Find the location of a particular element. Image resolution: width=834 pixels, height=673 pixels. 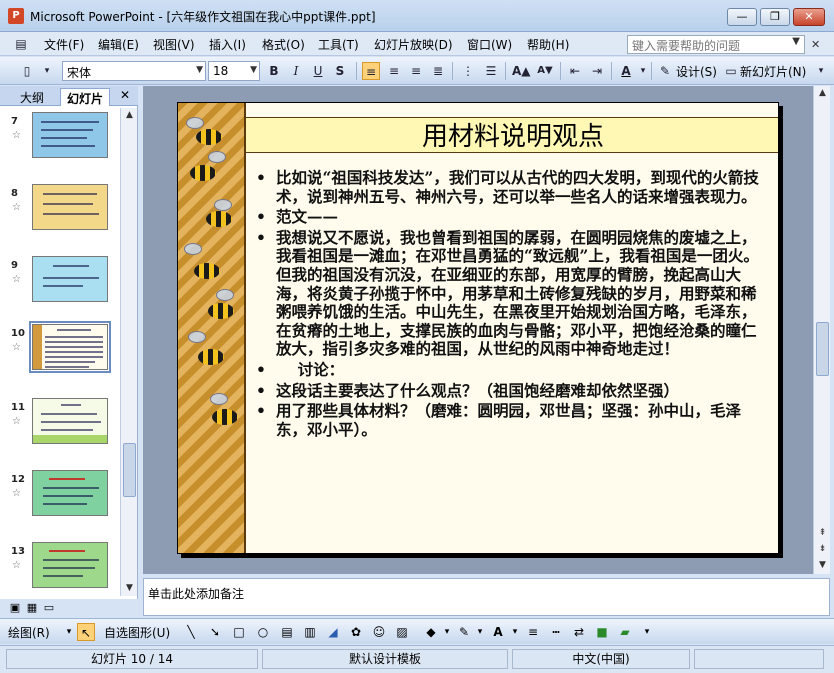

autoshapes-button: 自选图形(U) is located at coordinates (137, 632).